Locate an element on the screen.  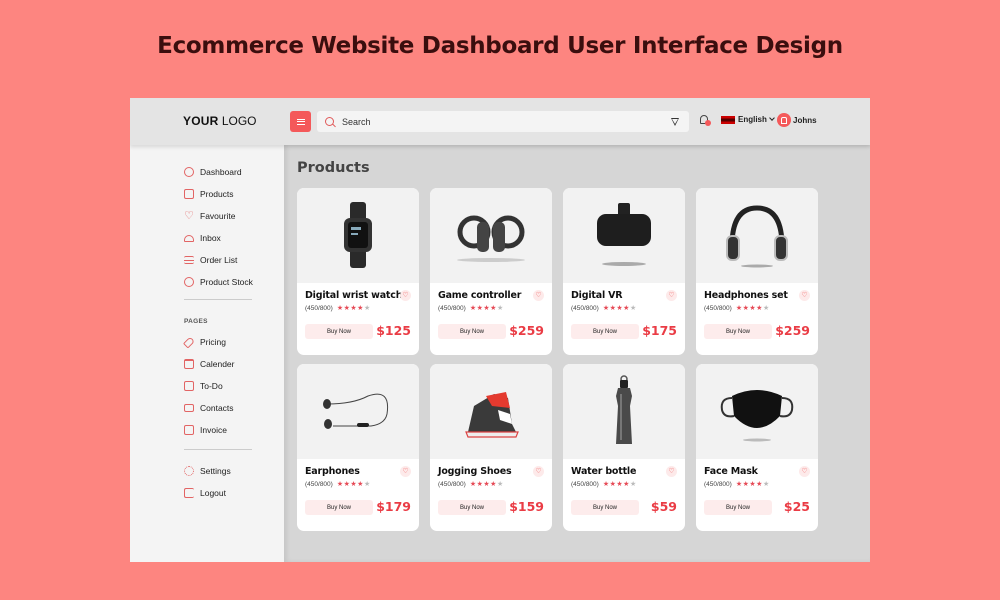
sidebar-item-settings: Settings is located at coordinates (207, 471).